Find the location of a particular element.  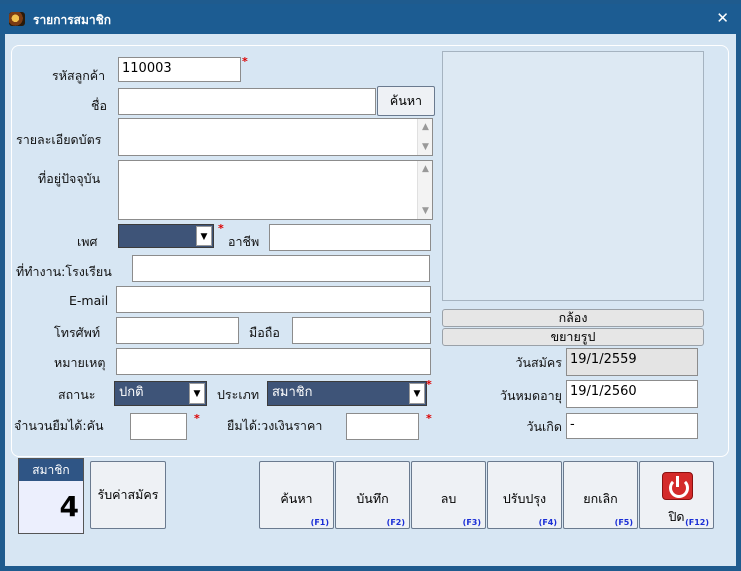

mobile-label: มือถือ is located at coordinates (264, 332).